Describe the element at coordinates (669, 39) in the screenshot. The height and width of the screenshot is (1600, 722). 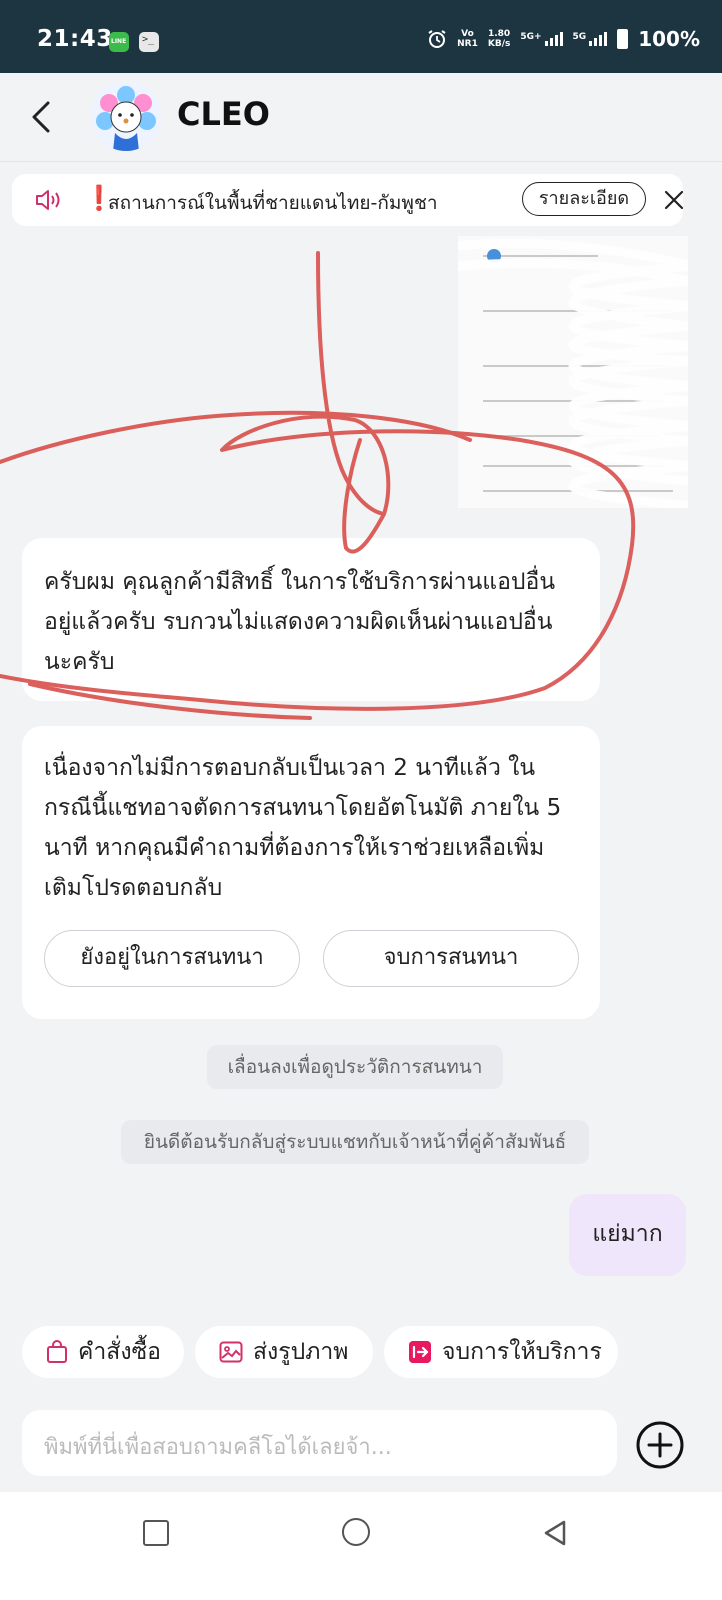
I see `battery-percent: 100%` at that location.